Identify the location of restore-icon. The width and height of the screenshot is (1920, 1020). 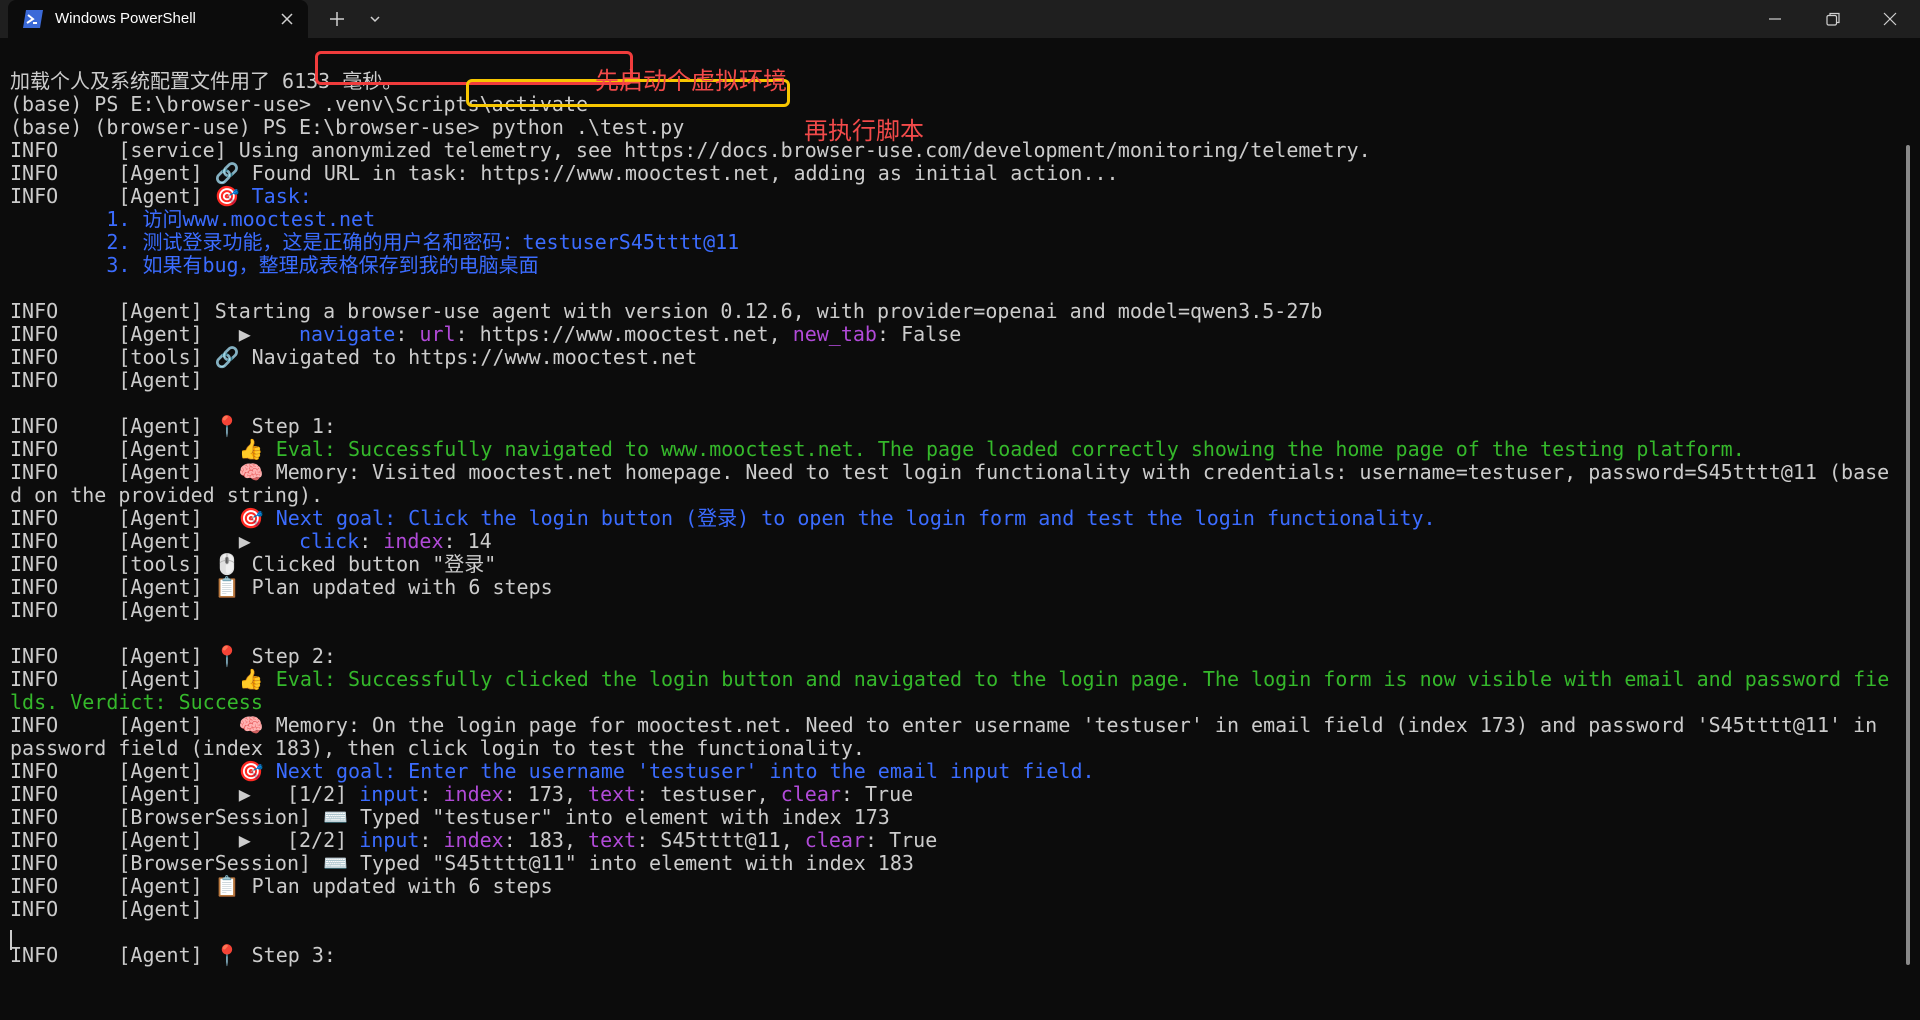
(1833, 19).